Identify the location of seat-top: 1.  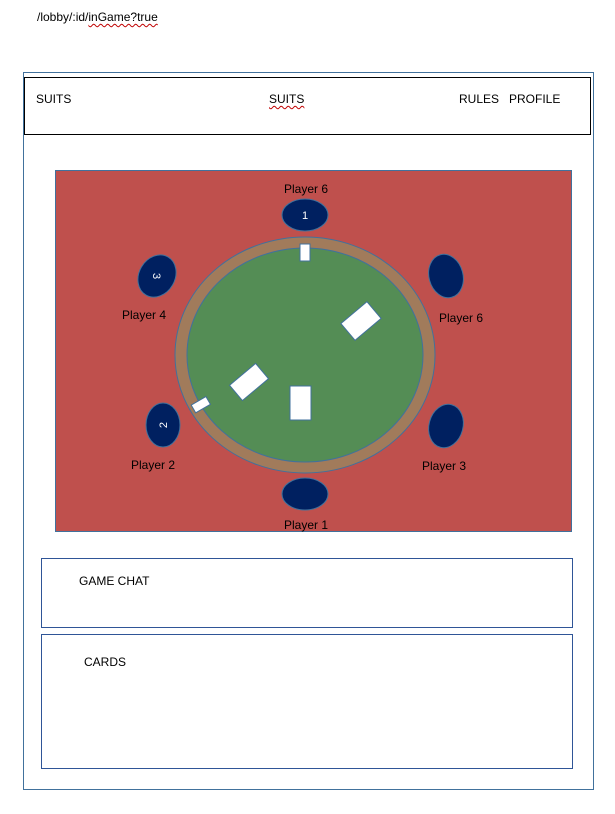
(305, 215).